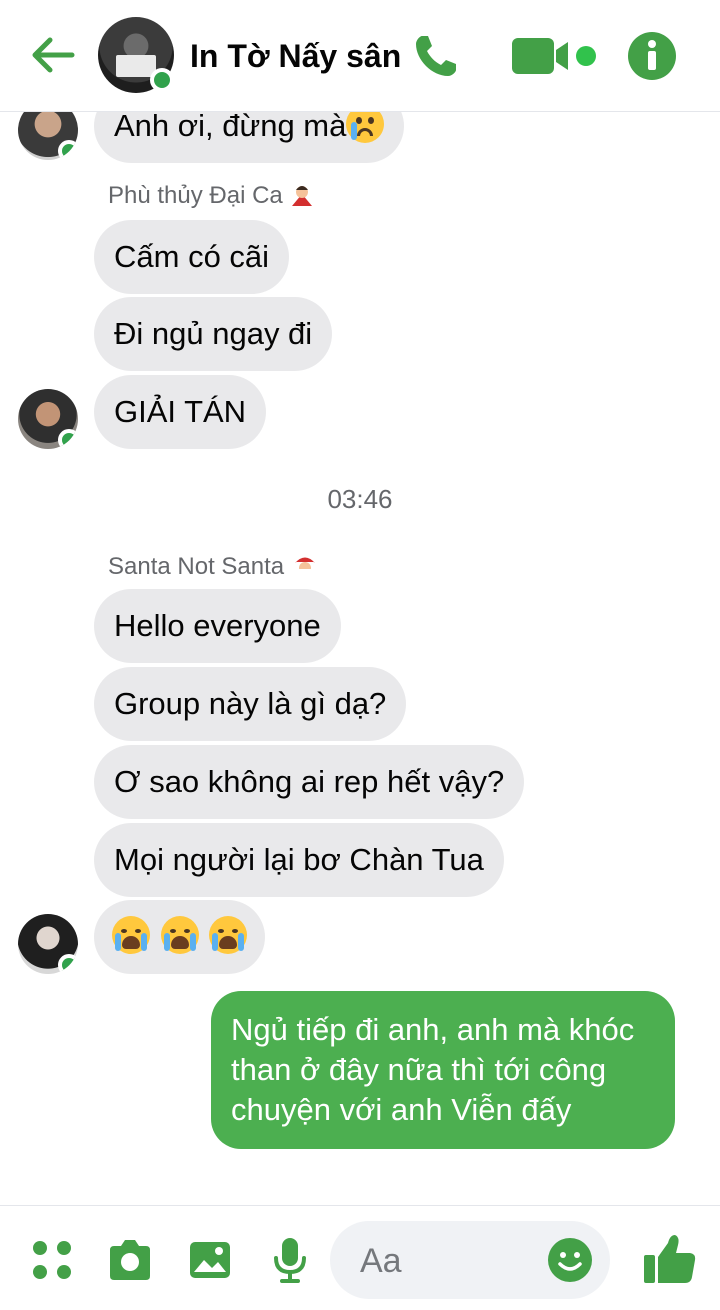 The image size is (720, 1310). I want to click on message-composer, so click(470, 1260).